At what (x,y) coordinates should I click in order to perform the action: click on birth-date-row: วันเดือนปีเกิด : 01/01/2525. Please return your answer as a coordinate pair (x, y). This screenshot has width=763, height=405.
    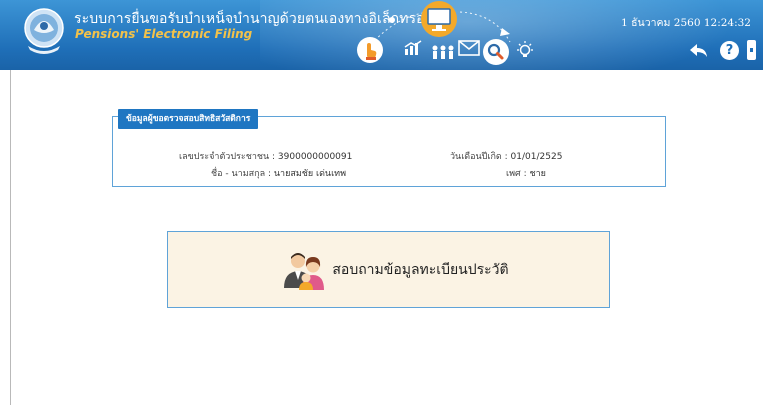
    Looking at the image, I should click on (506, 156).